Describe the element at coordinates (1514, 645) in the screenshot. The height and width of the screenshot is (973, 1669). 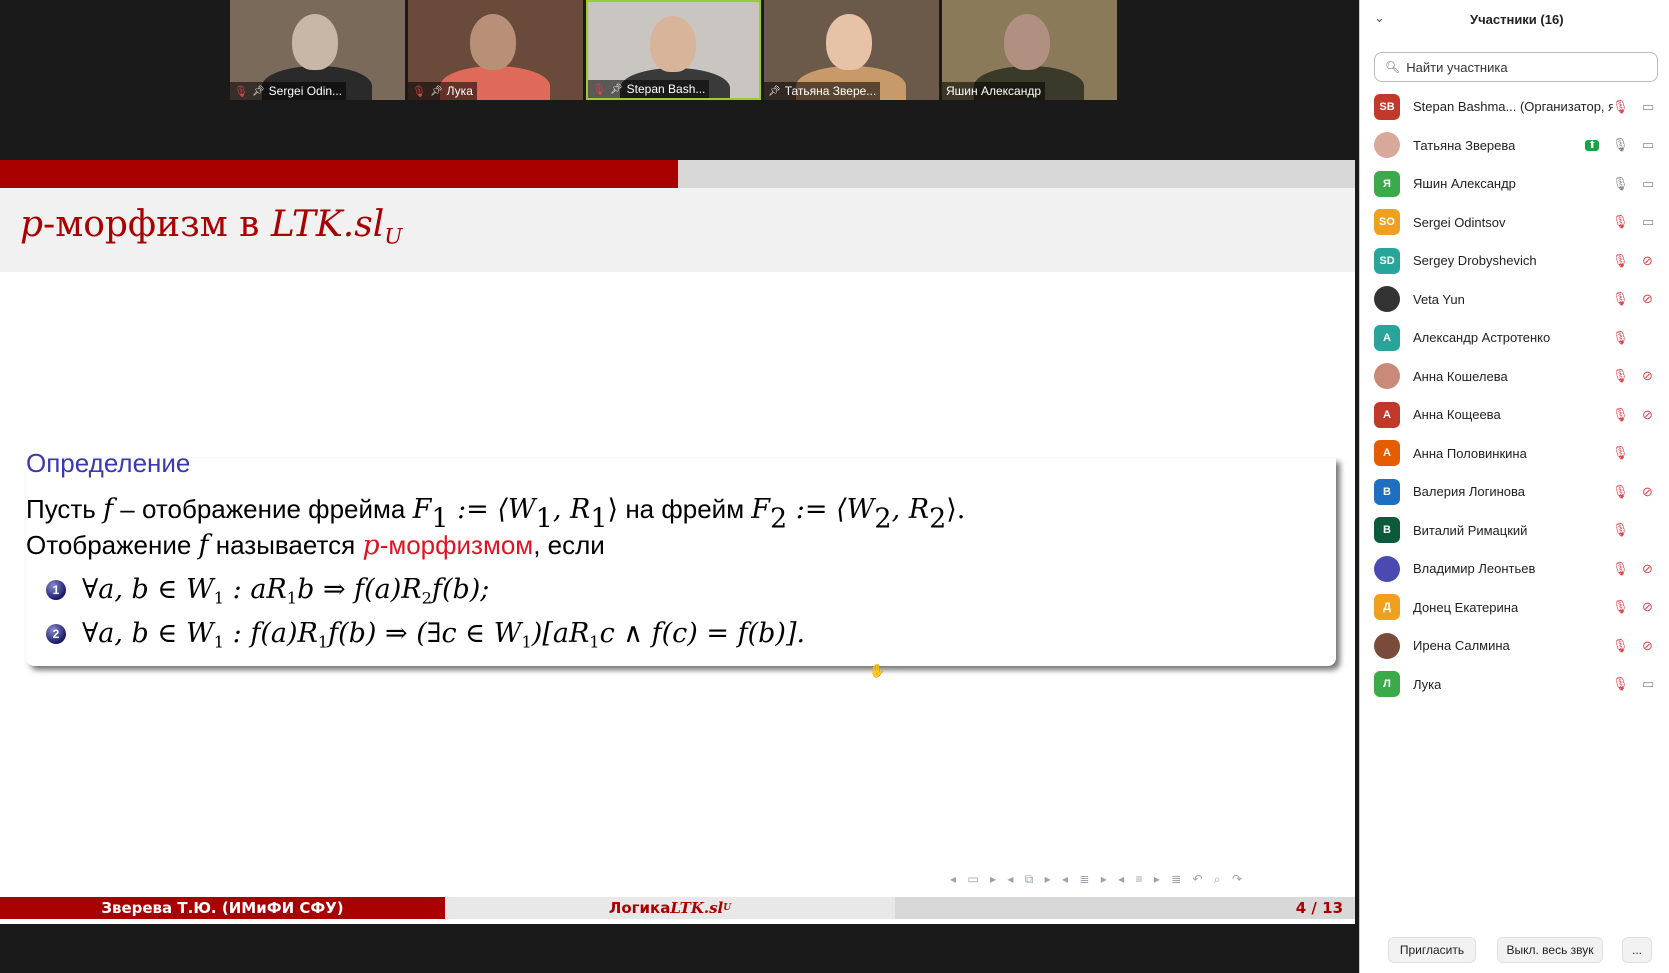
I see `participant-row: Ирена Салмина 🎙︎ ⊘` at that location.